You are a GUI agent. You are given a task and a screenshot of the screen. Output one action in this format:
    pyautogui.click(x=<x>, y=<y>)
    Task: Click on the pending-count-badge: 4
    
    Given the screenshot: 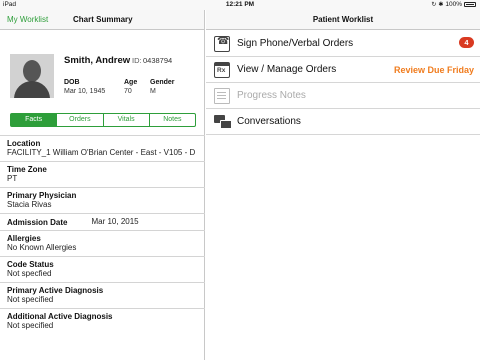 What is the action you would take?
    pyautogui.click(x=466, y=42)
    